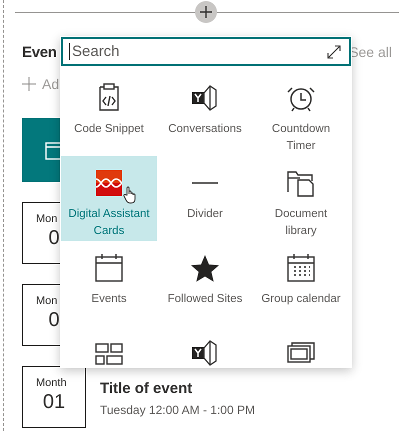 This screenshot has height=431, width=410. I want to click on add-section-button, so click(206, 12).